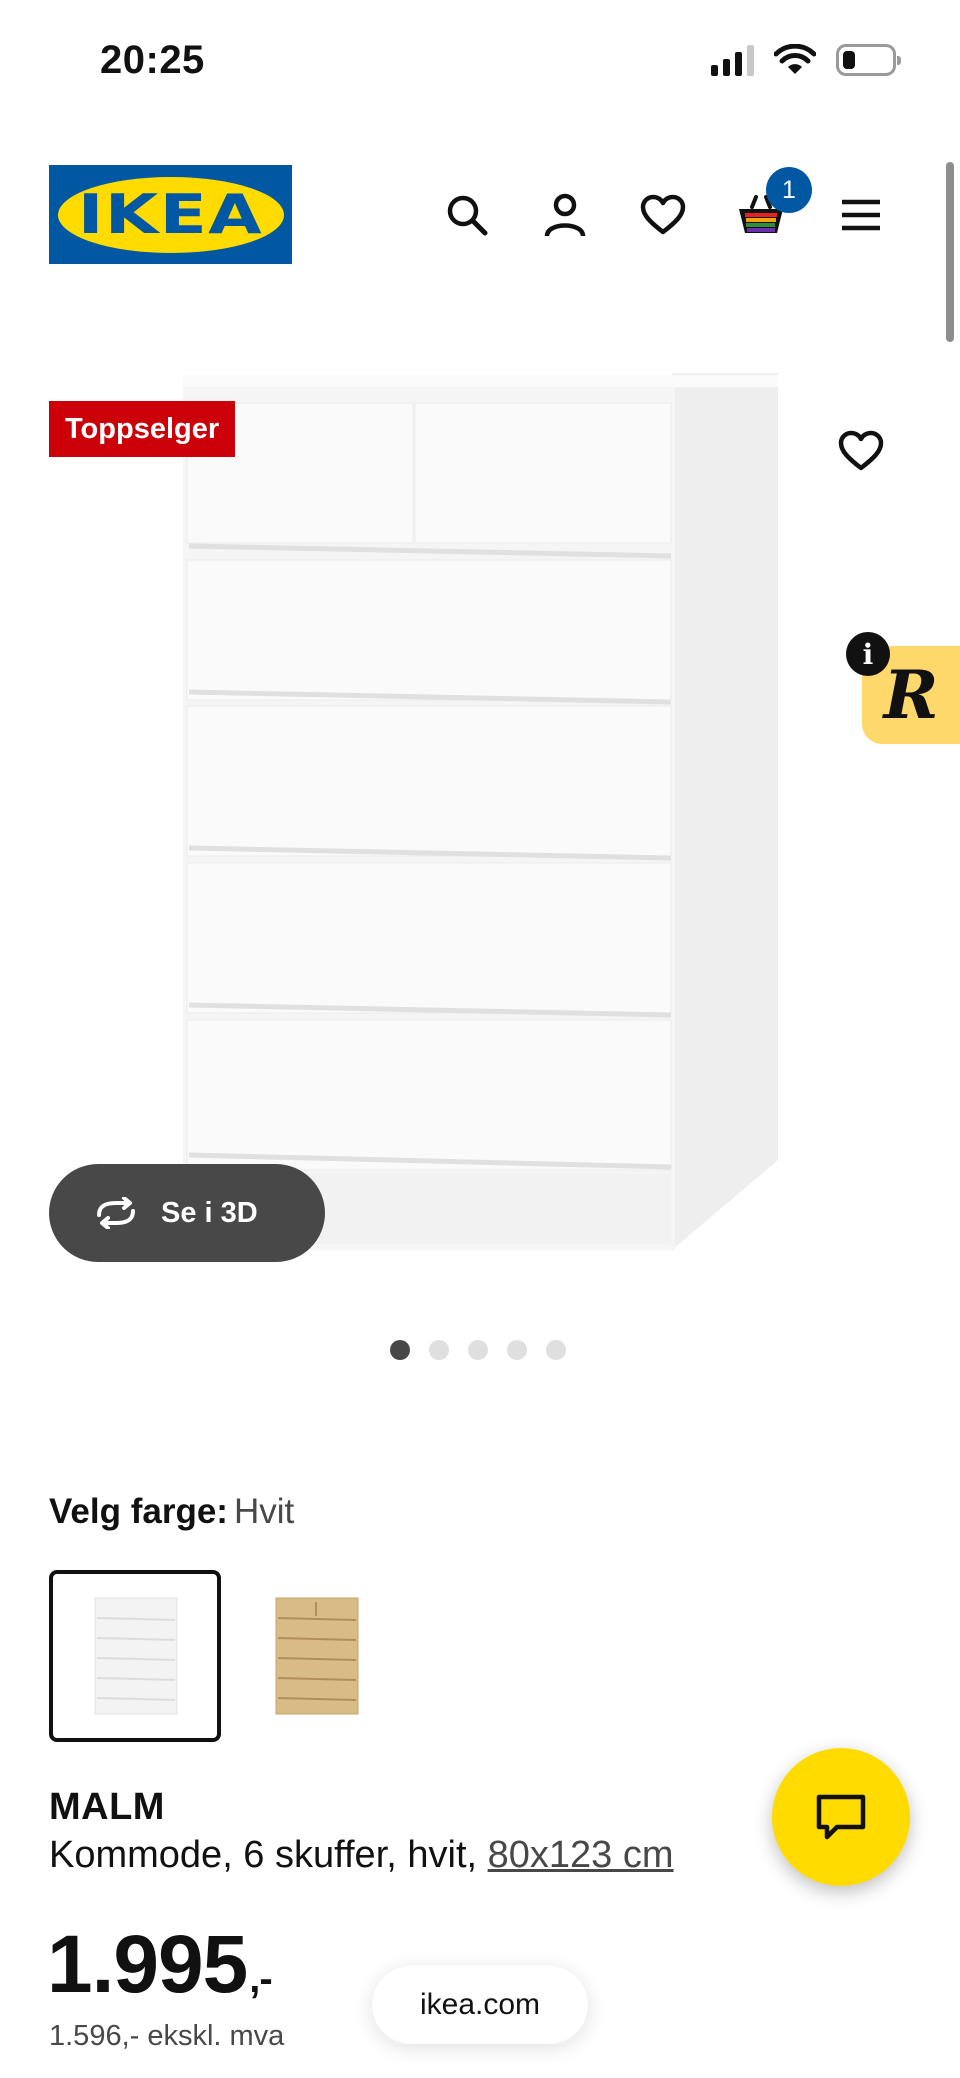 This screenshot has height=2078, width=960. I want to click on info-icon: i, so click(868, 654).